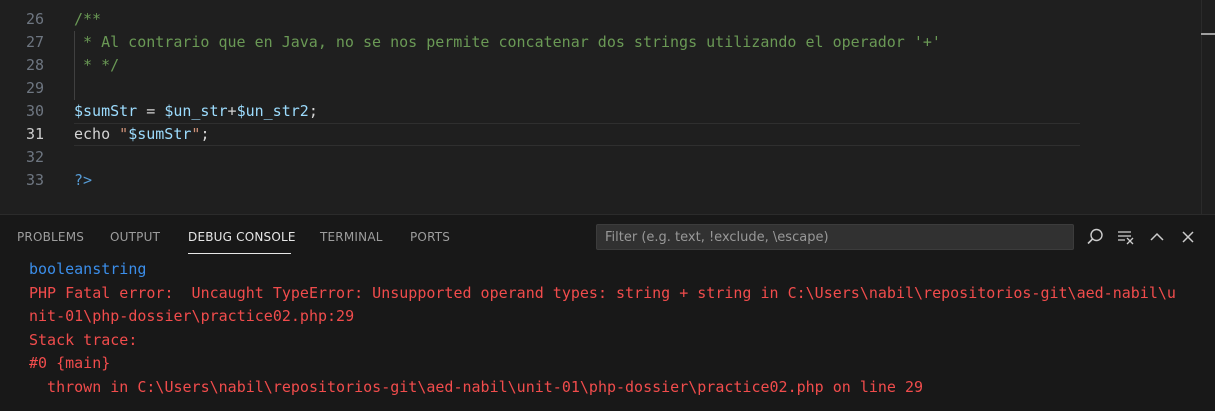 This screenshot has width=1215, height=411. I want to click on console-line: booleanstring, so click(88, 269).